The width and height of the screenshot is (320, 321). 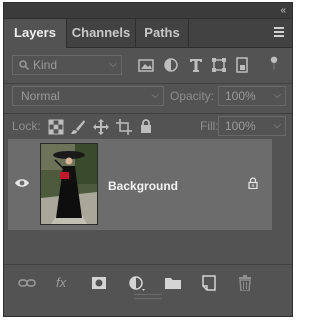 What do you see at coordinates (240, 126) in the screenshot?
I see `fill-value: 100%` at bounding box center [240, 126].